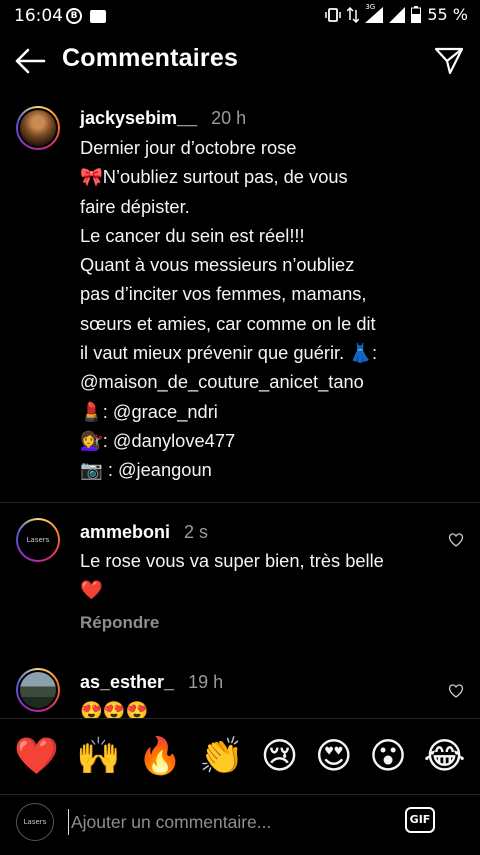 The height and width of the screenshot is (855, 480). What do you see at coordinates (223, 294) in the screenshot?
I see `comment-line: pas d’inciter vos femmes, mamans,` at bounding box center [223, 294].